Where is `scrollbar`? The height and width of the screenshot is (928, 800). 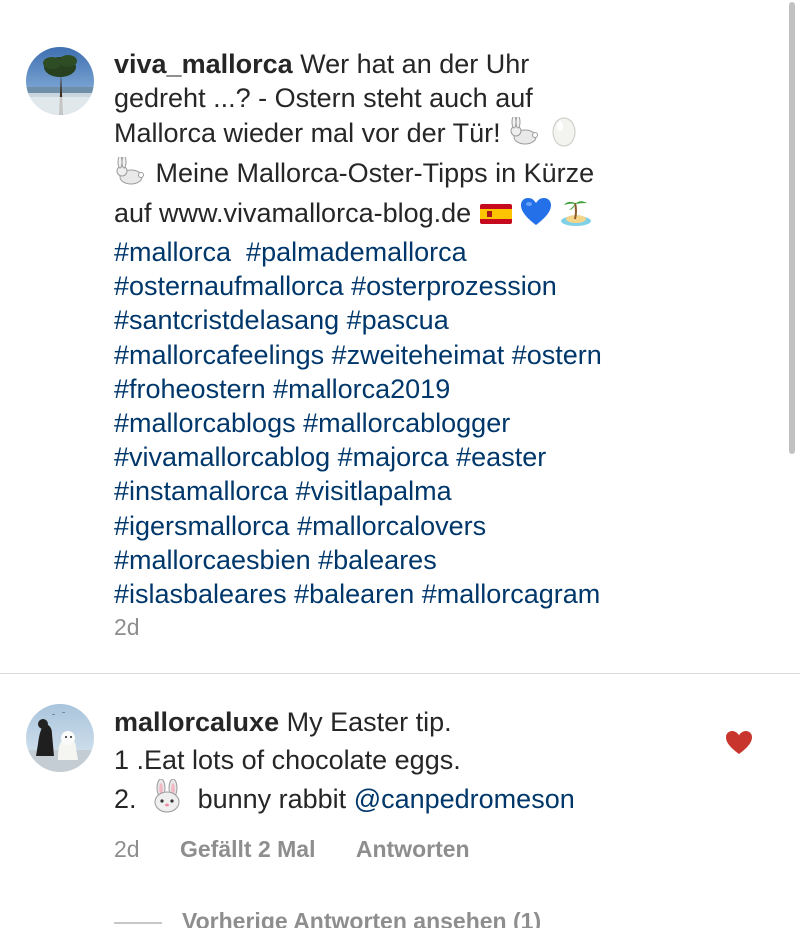 scrollbar is located at coordinates (792, 228).